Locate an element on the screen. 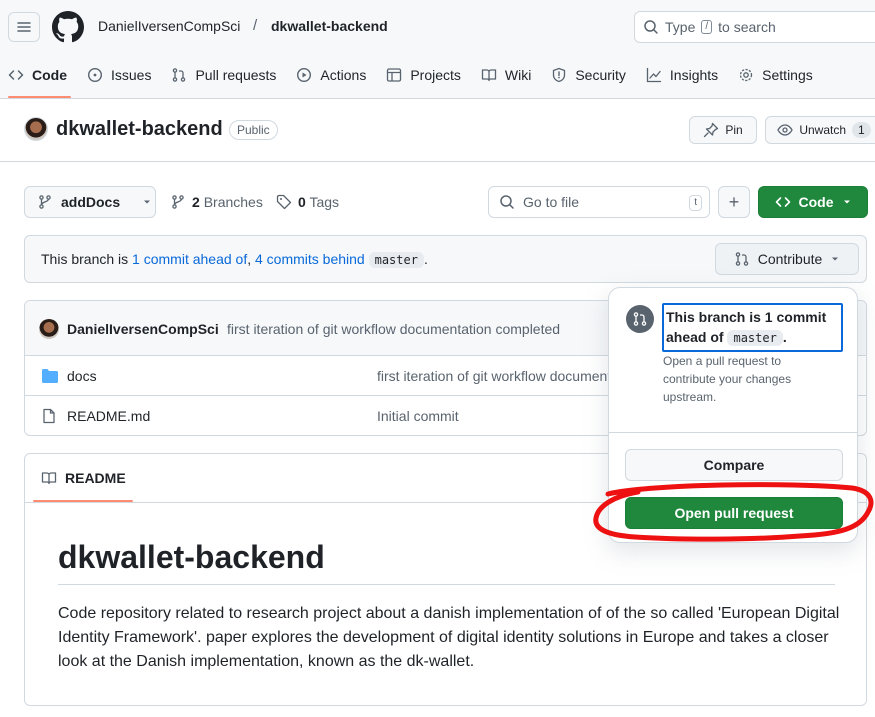 The width and height of the screenshot is (875, 717). breadcrumb-owner: DanielIversenCompSci is located at coordinates (169, 26).